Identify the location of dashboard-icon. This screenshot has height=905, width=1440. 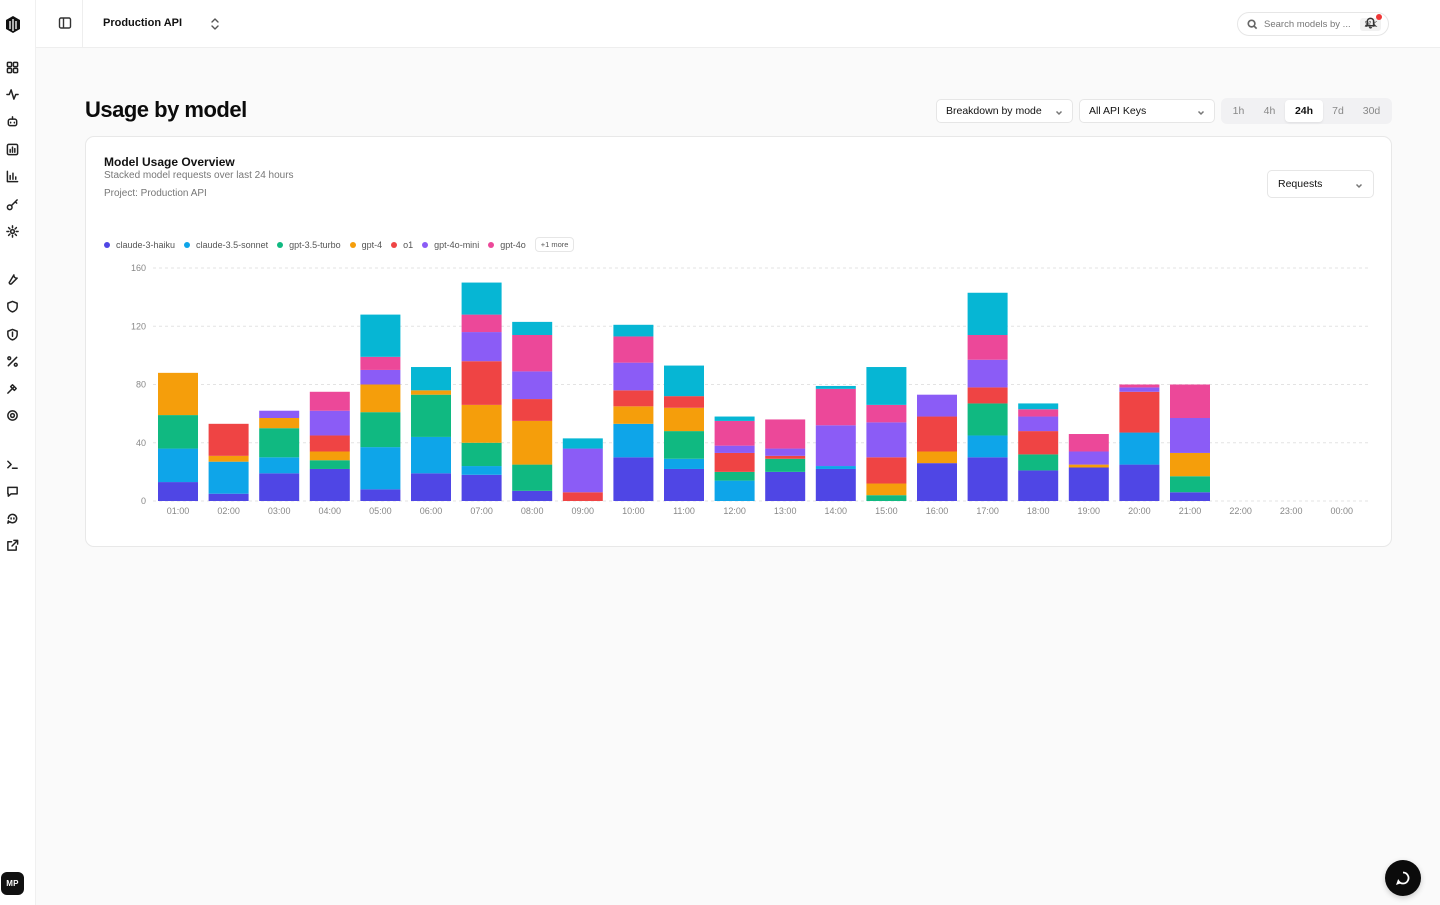
(12, 67).